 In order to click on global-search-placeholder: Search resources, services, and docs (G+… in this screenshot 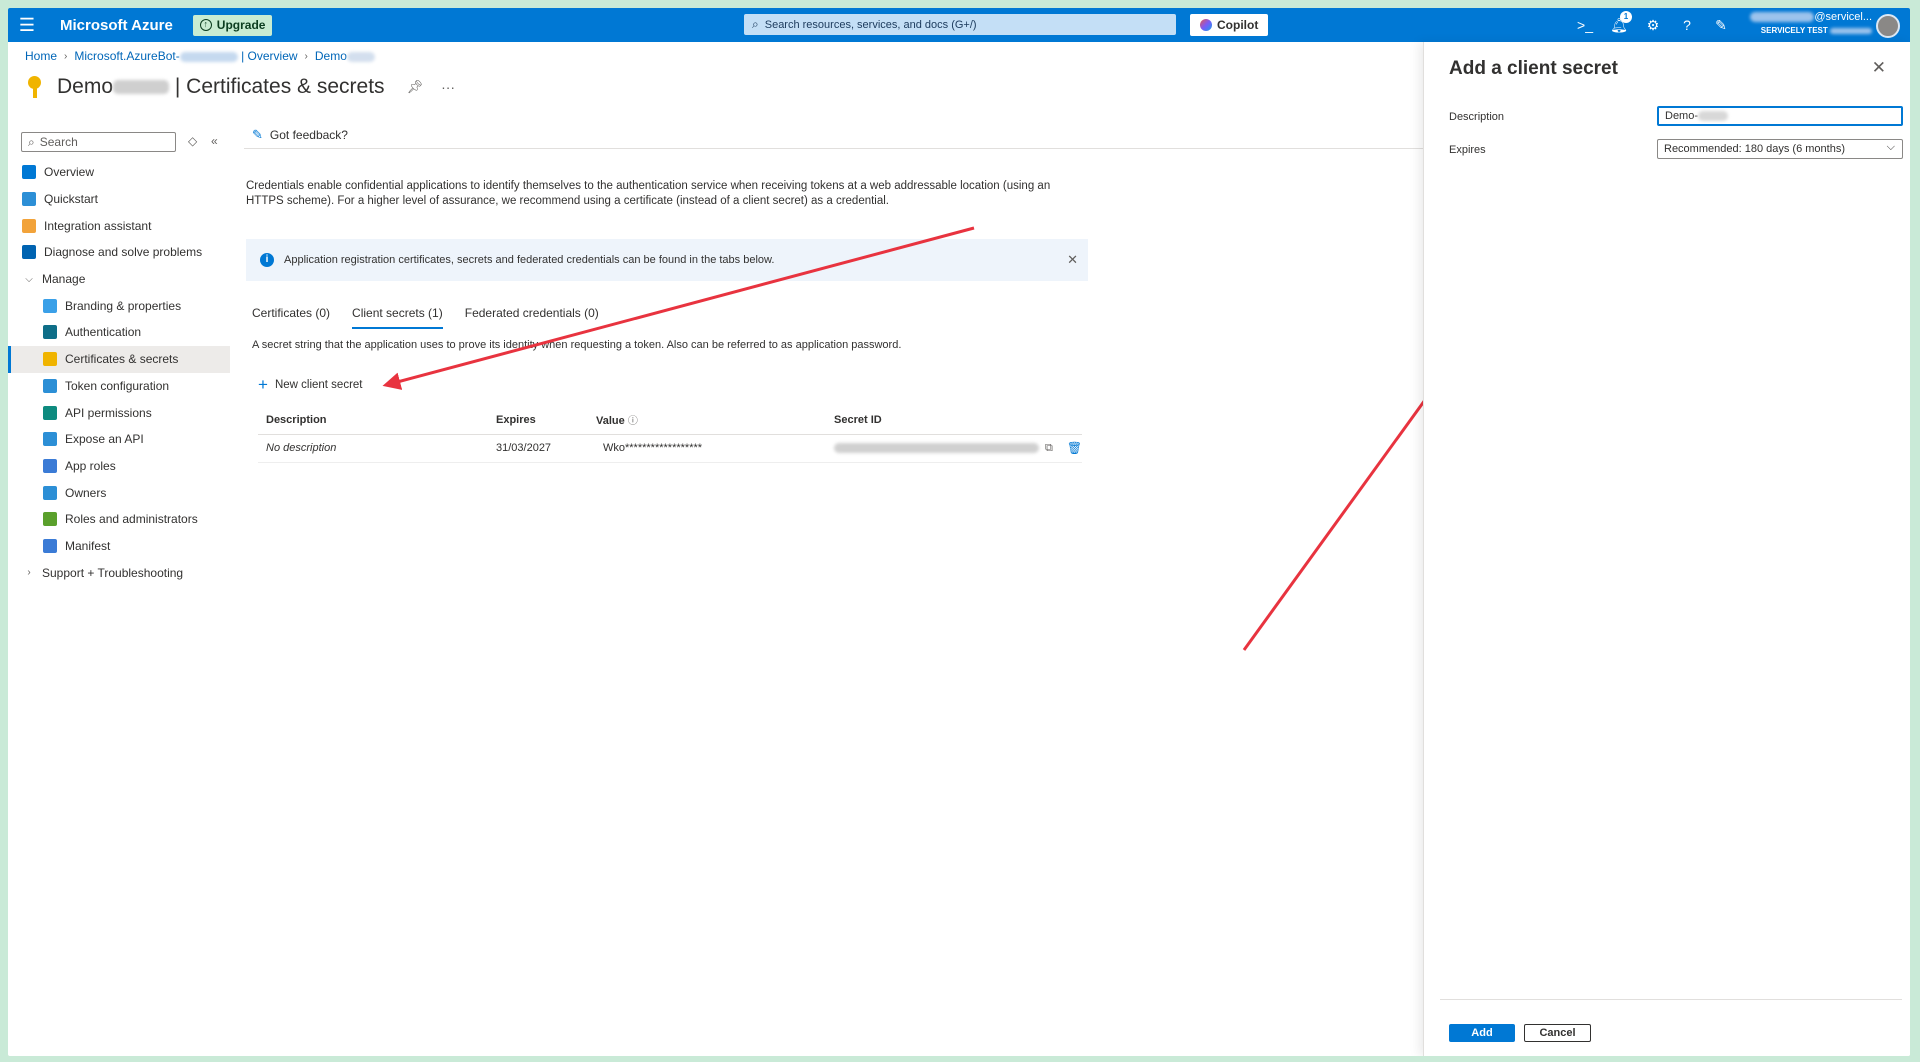, I will do `click(870, 24)`.